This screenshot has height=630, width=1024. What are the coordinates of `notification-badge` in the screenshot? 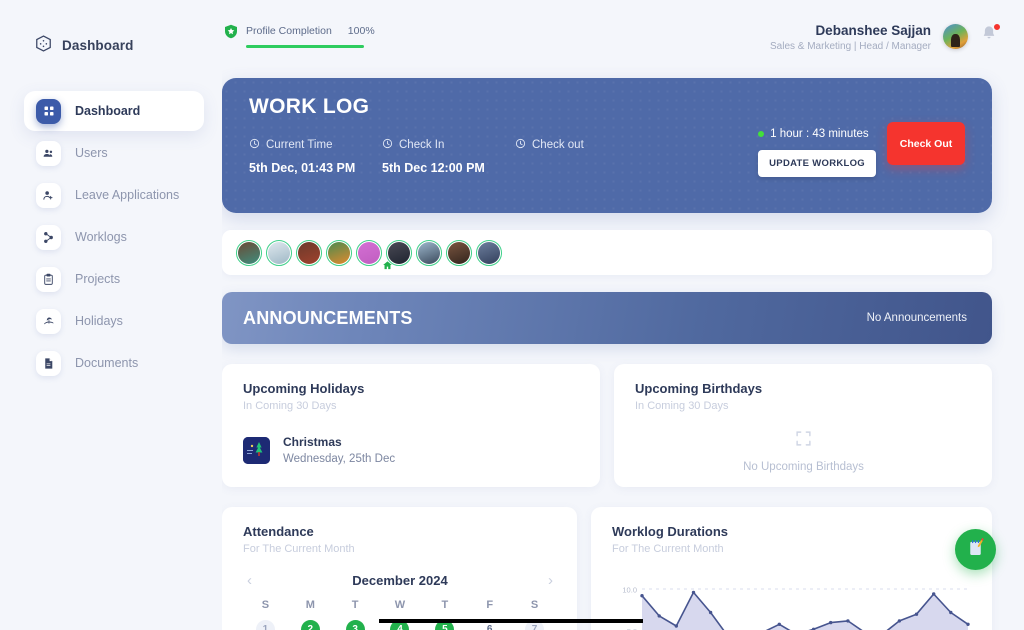 It's located at (997, 27).